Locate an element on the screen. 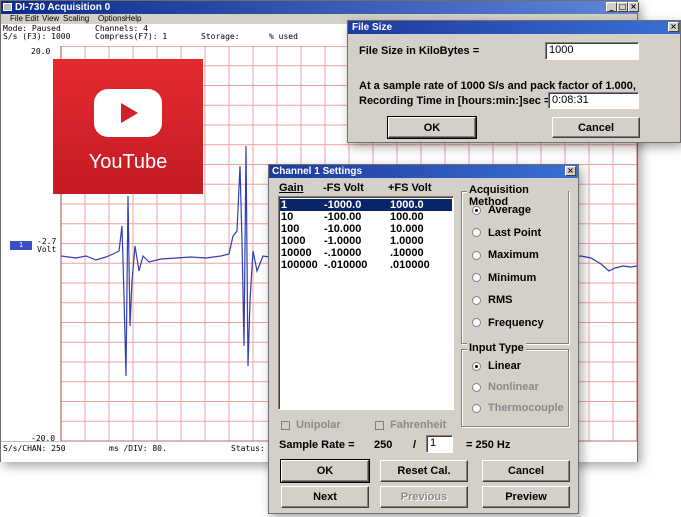 The width and height of the screenshot is (681, 517). unipolar-checkbox: Unipolar is located at coordinates (311, 425).